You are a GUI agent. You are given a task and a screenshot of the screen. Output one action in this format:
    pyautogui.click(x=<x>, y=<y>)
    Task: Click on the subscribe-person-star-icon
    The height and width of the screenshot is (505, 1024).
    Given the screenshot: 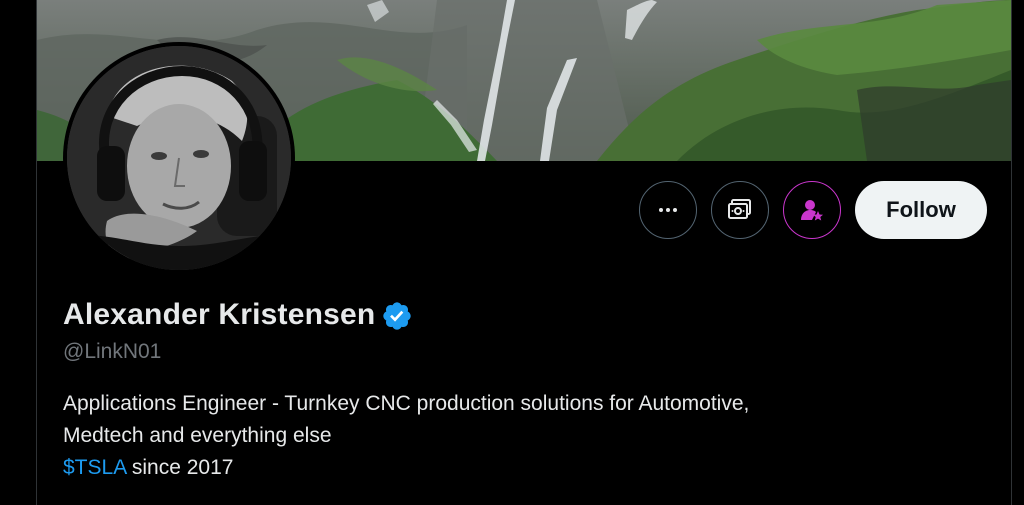 What is the action you would take?
    pyautogui.click(x=812, y=210)
    